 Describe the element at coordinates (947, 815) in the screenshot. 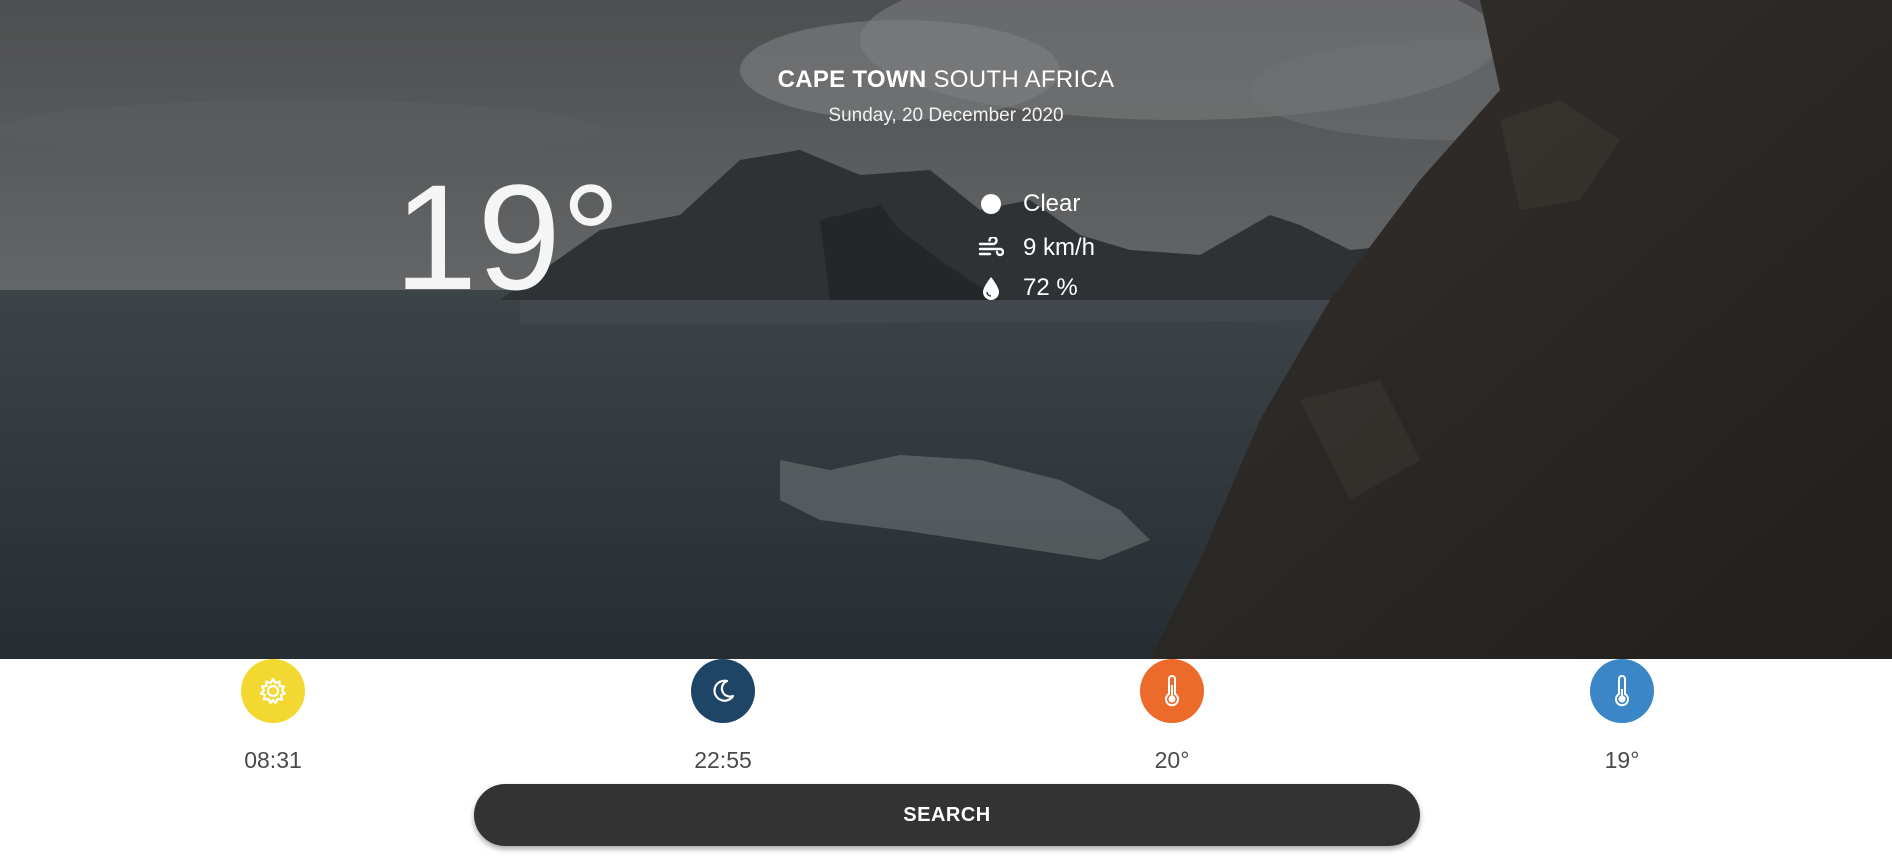

I see `search-button: SEARCH` at that location.